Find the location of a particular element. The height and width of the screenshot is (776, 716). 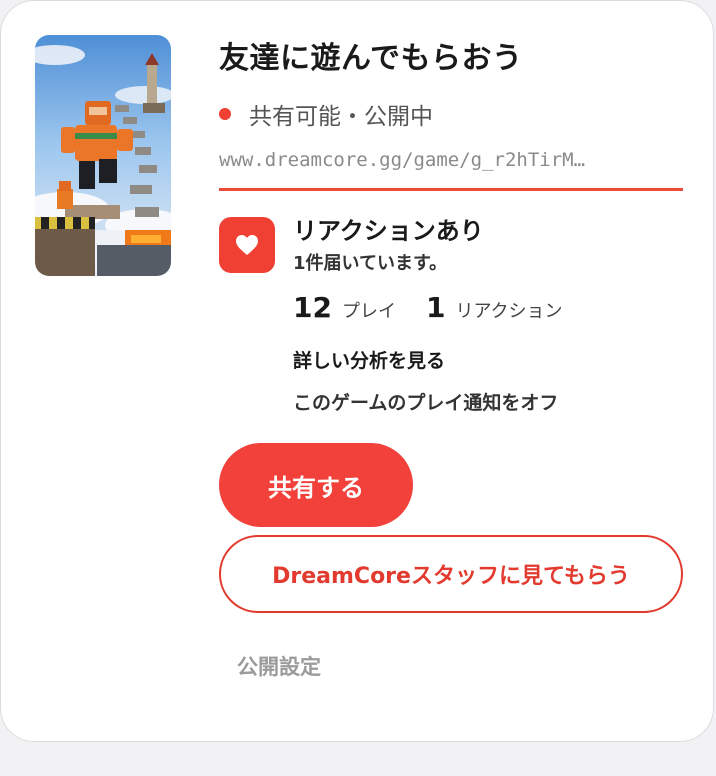

reactions-count: 1 is located at coordinates (435, 307).